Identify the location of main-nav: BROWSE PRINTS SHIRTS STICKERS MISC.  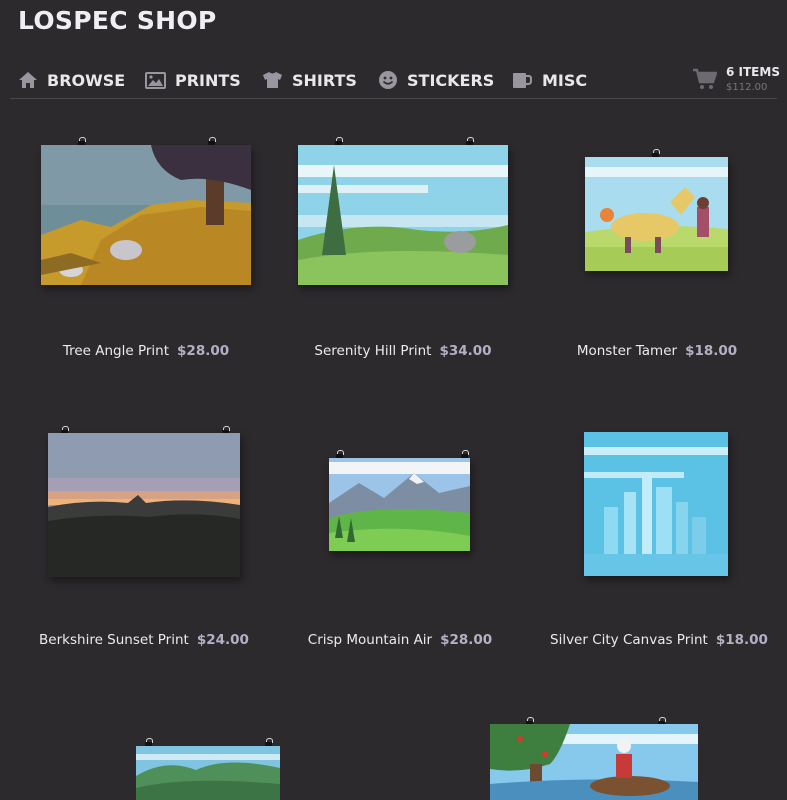
(393, 79).